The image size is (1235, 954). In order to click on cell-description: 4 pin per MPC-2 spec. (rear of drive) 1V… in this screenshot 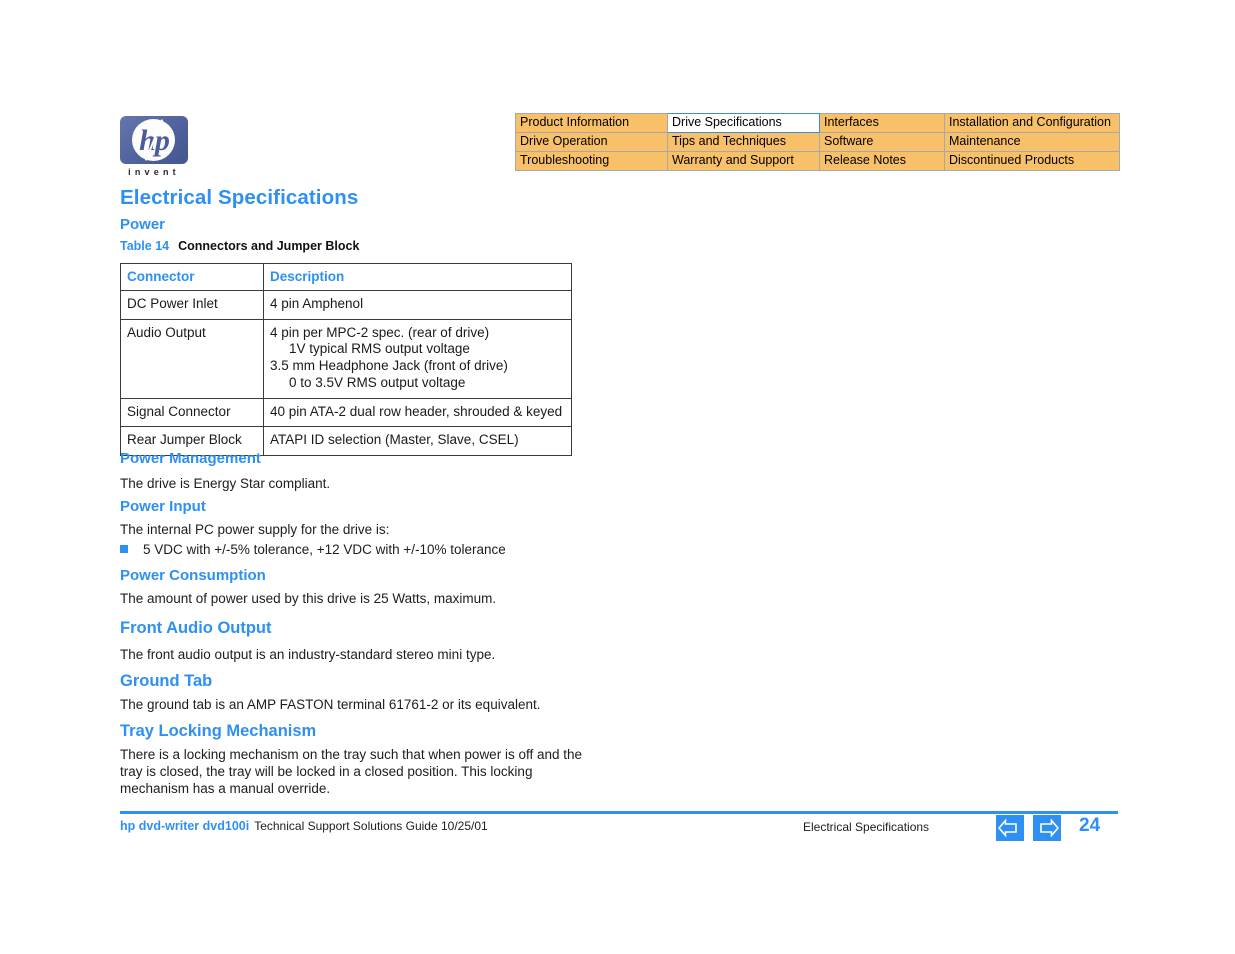, I will do `click(417, 358)`.